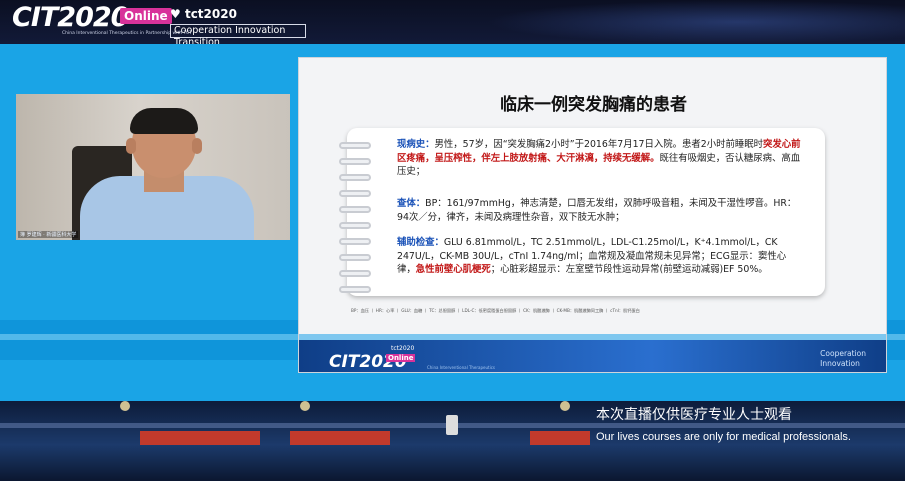  What do you see at coordinates (629, 269) in the screenshot?
I see `aux-exam-text-2: ；心脏彩超显示：左室壁节段性运动异常(前壁运动减弱)EF 50%。` at bounding box center [629, 269].